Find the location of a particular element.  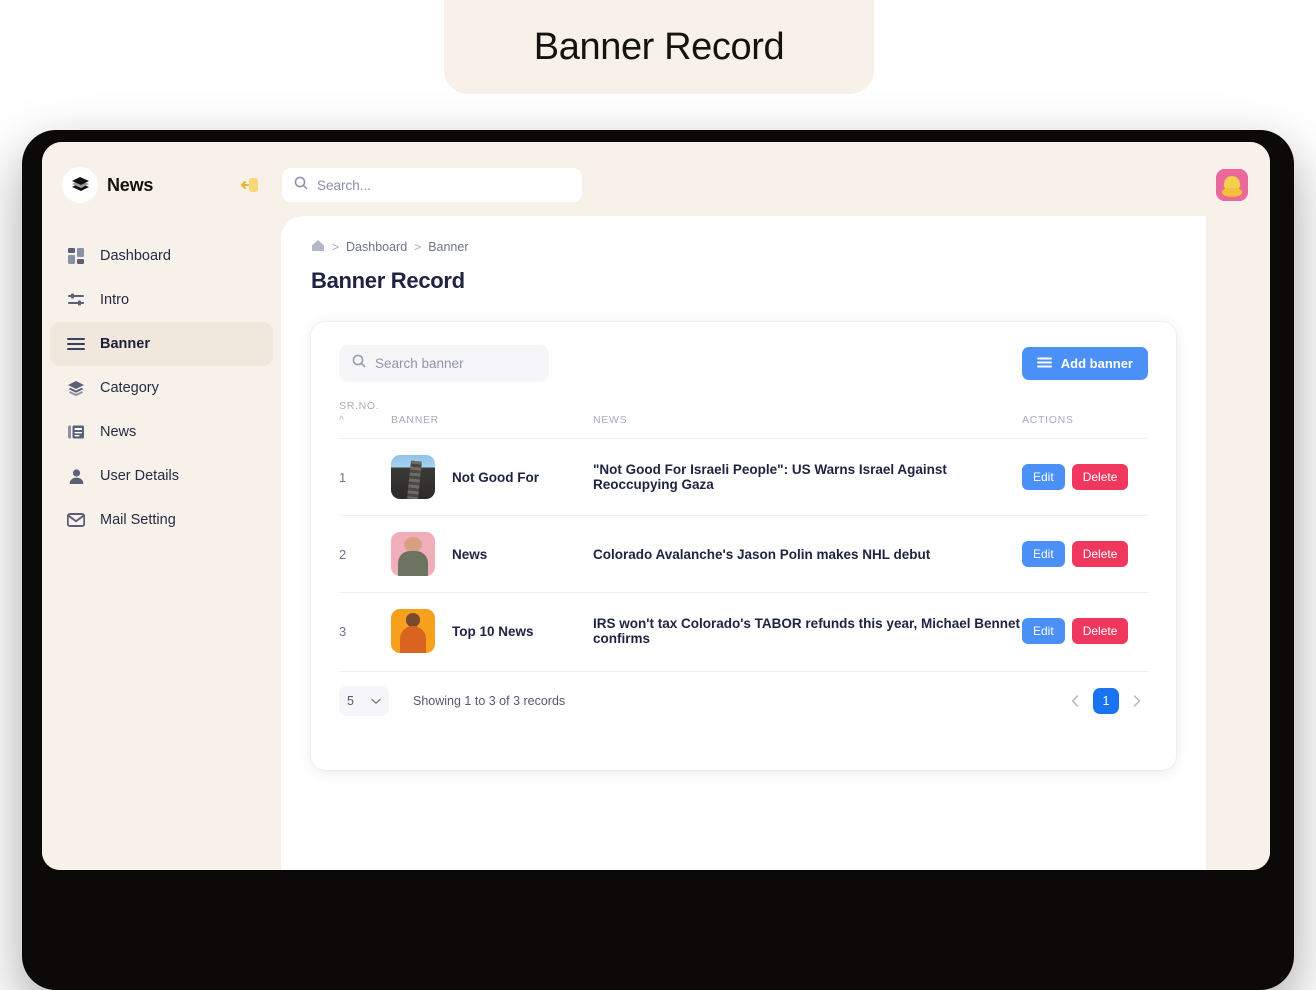

sidebar-item-mail-setting: Mail Setting is located at coordinates (161, 520).